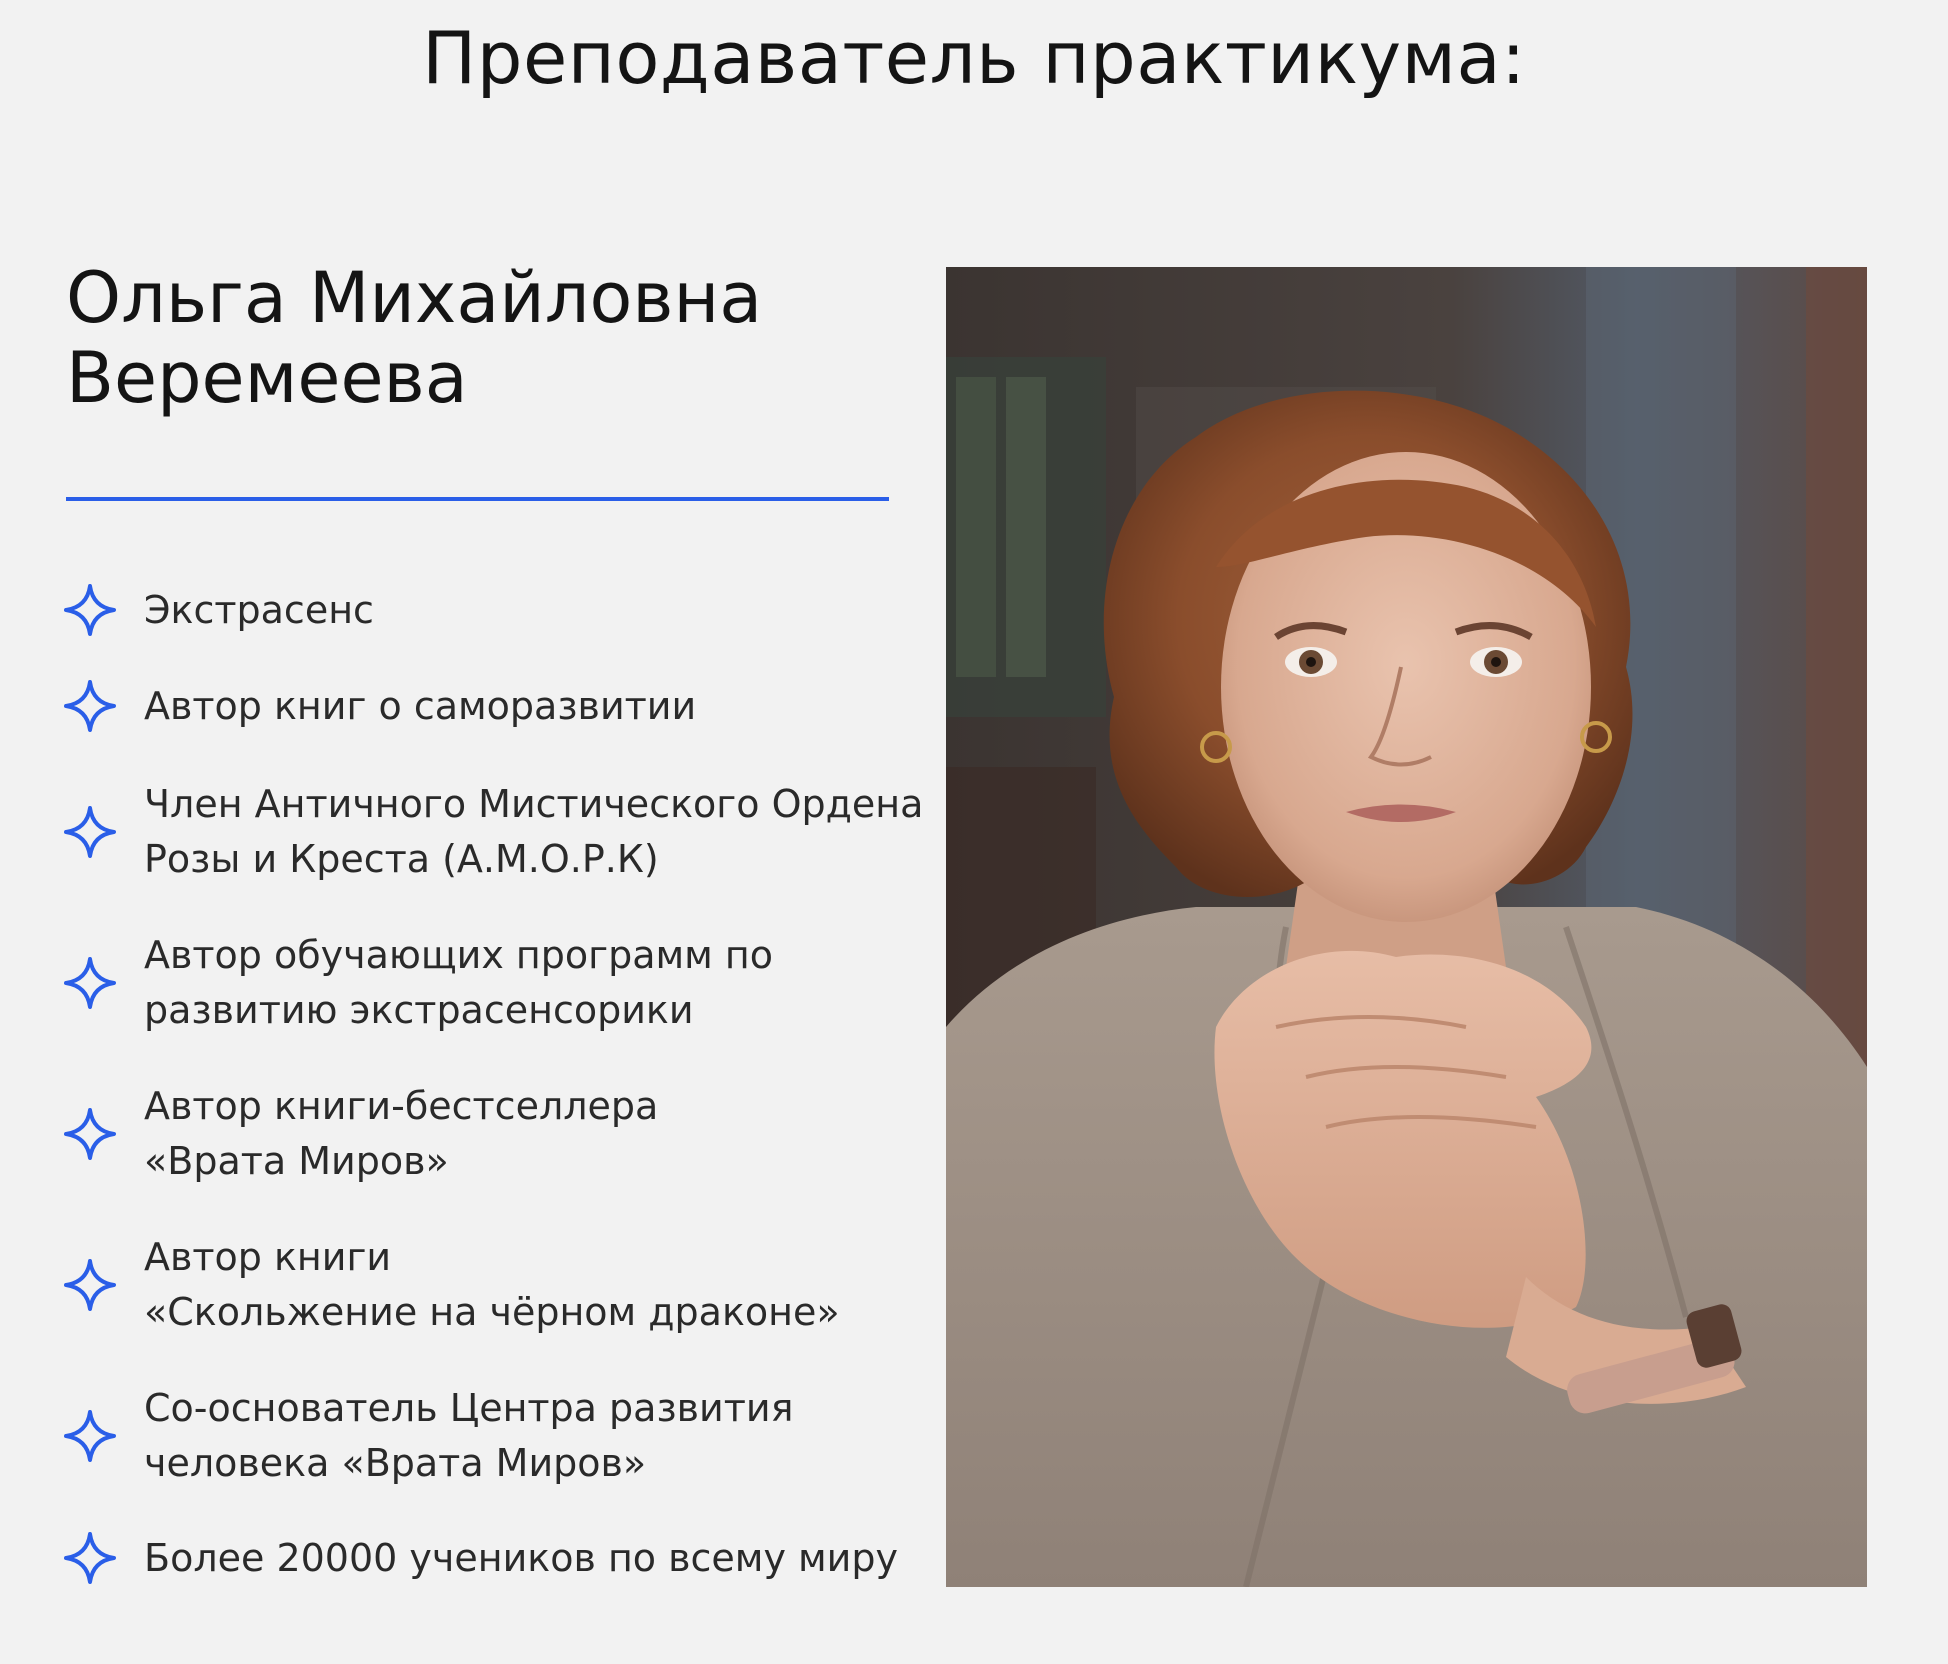 The height and width of the screenshot is (1664, 1948). Describe the element at coordinates (469, 1408) in the screenshot. I see `credential-line: Со-основатель Центра развития` at that location.